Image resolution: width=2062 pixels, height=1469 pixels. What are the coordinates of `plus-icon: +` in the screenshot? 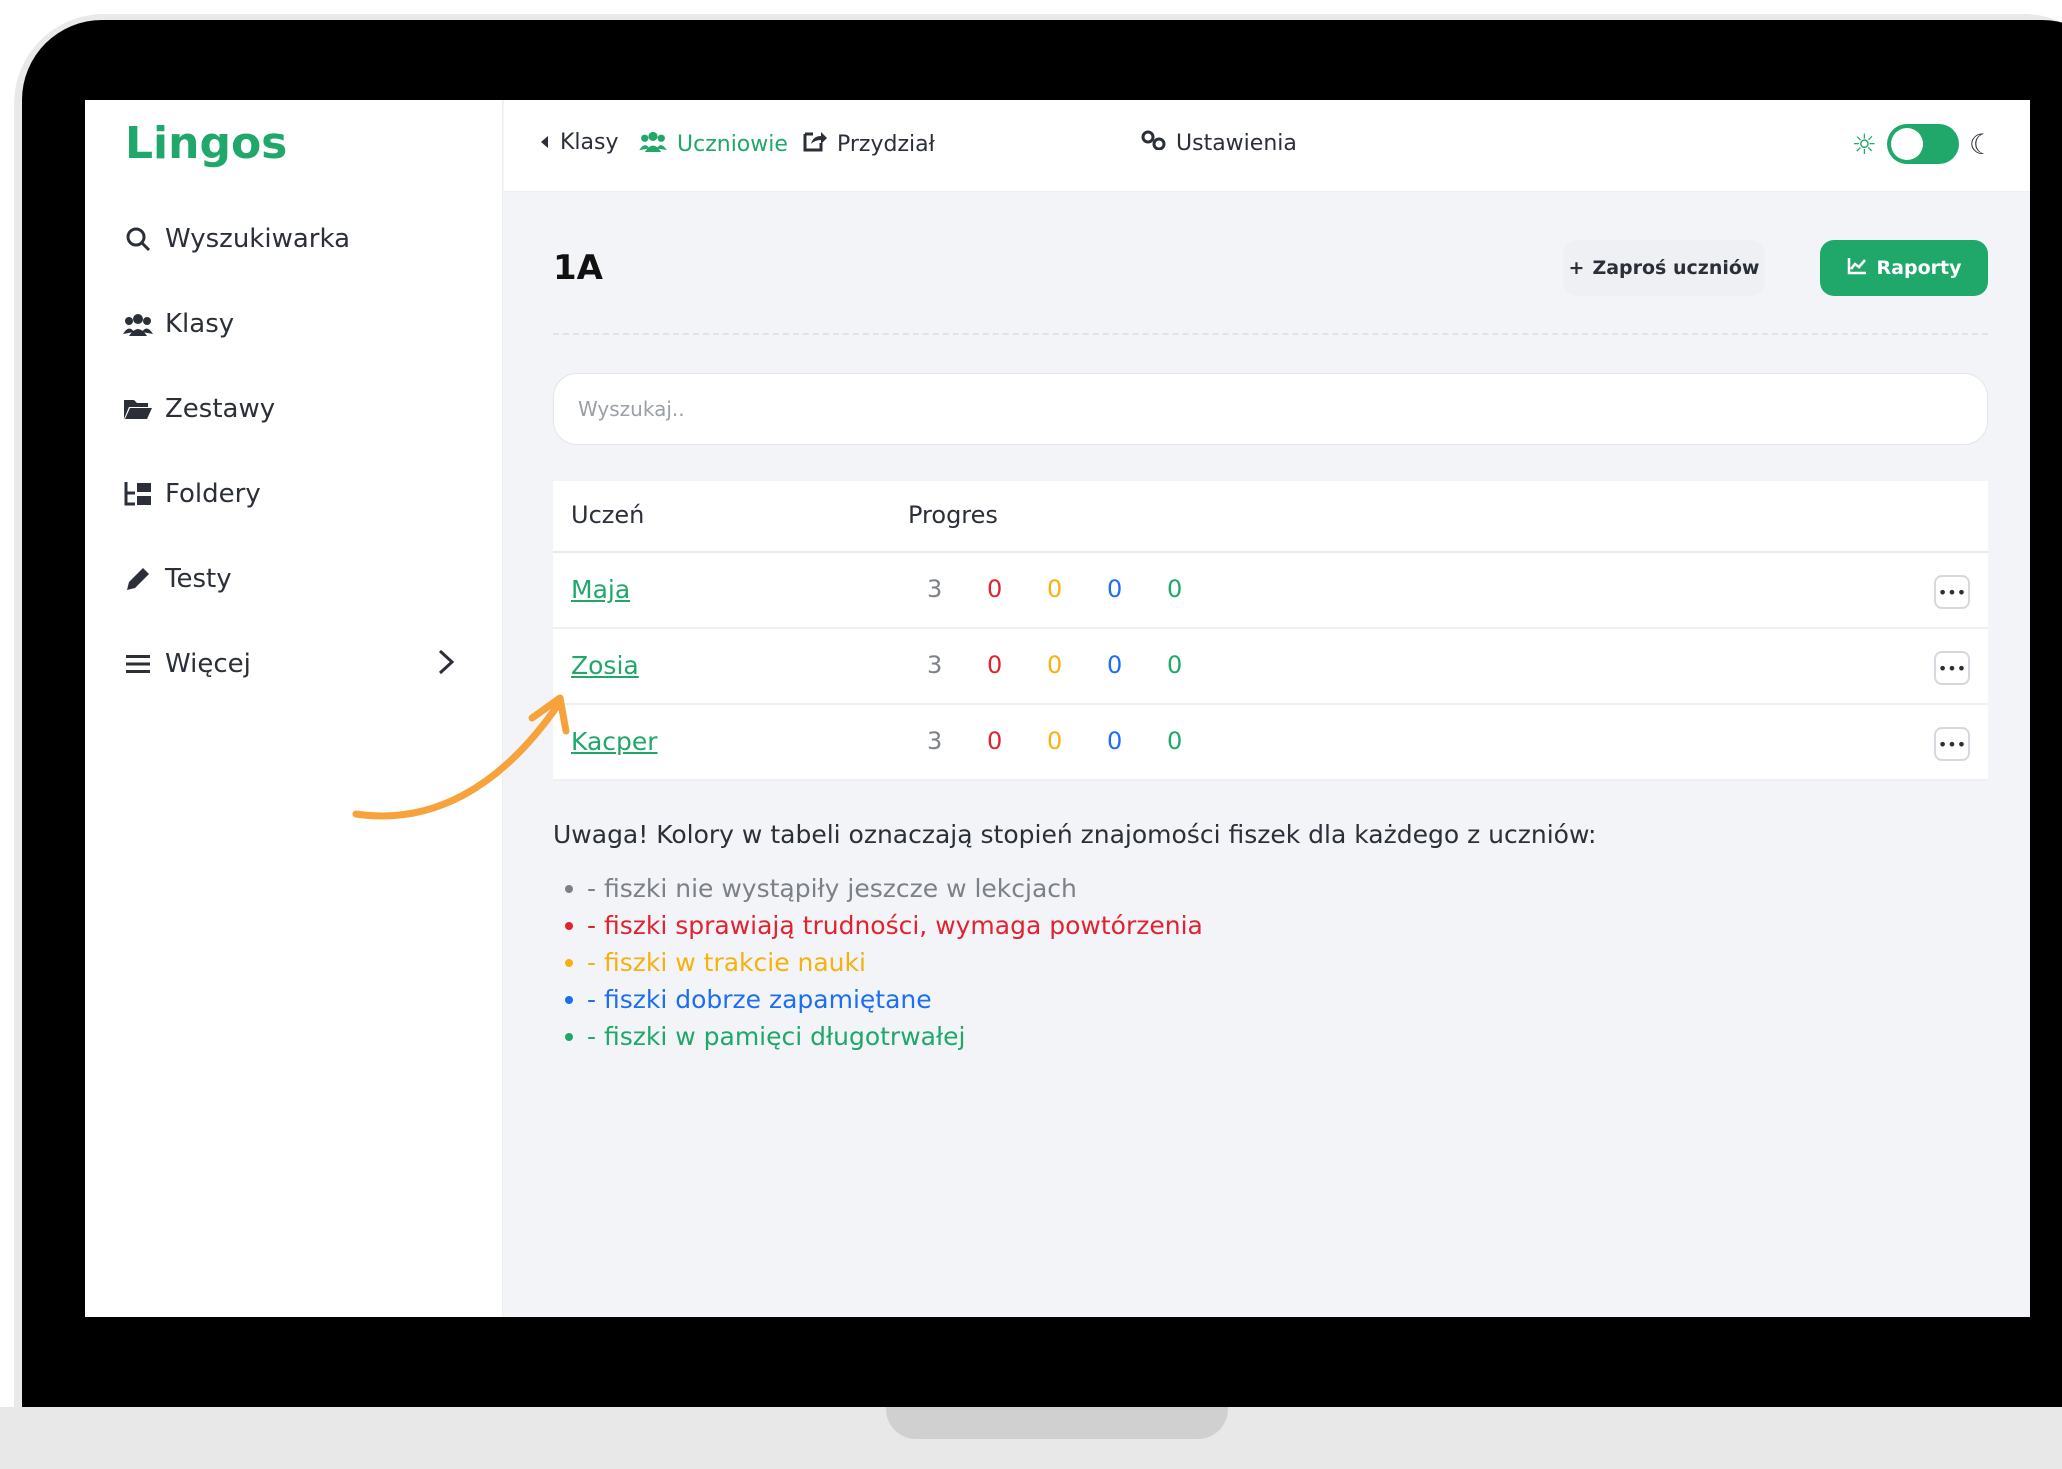 It's located at (1576, 268).